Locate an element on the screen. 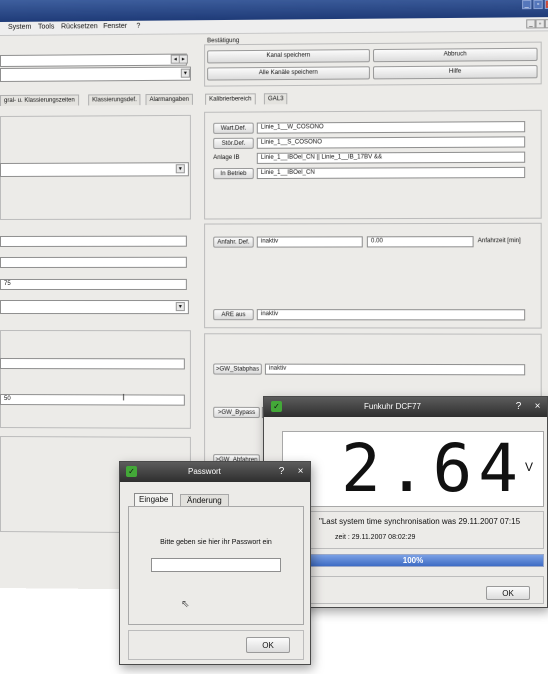  tab-class-def: Klassierungsdef. is located at coordinates (114, 100).